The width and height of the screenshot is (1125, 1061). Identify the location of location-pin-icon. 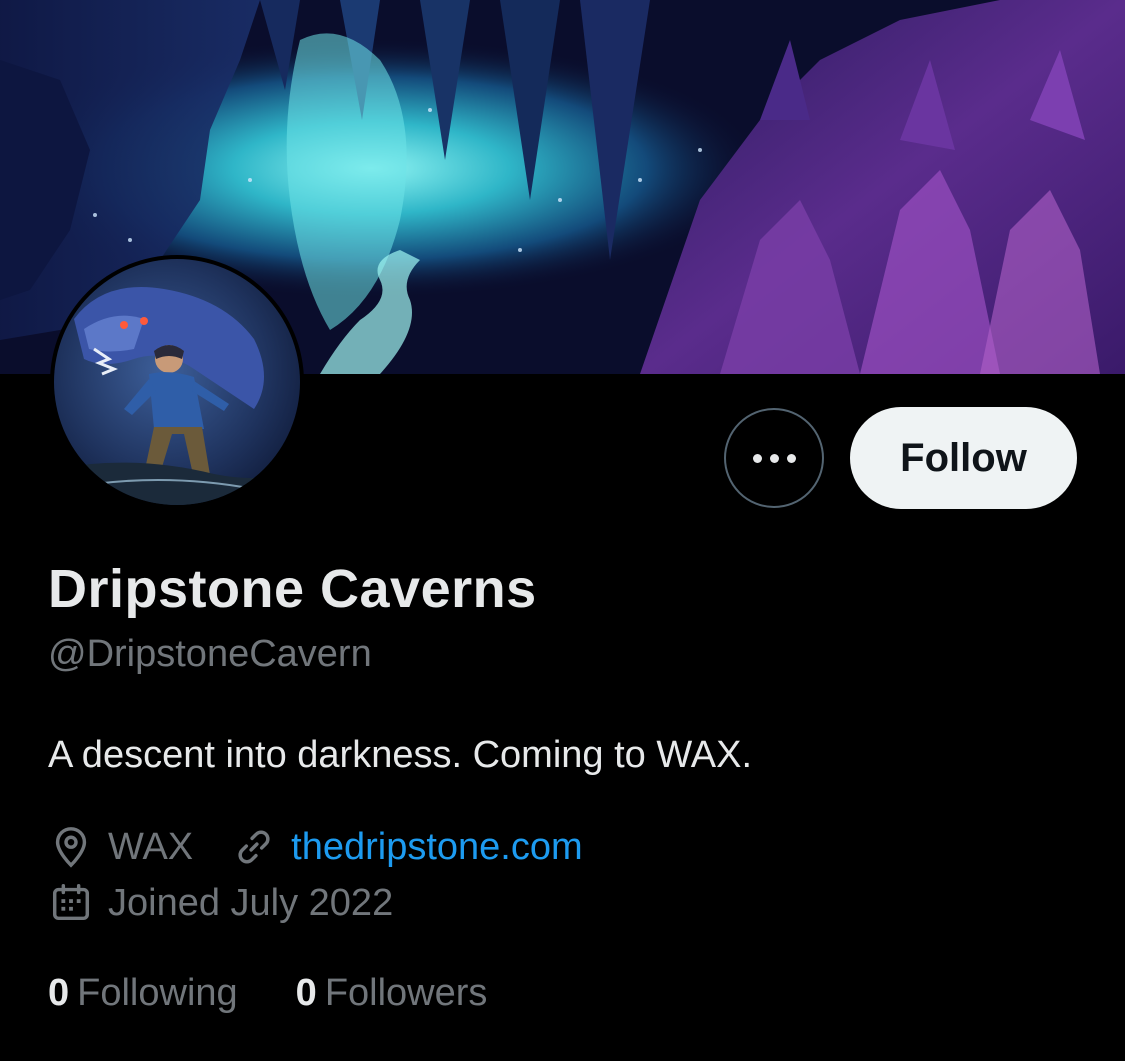
(71, 847).